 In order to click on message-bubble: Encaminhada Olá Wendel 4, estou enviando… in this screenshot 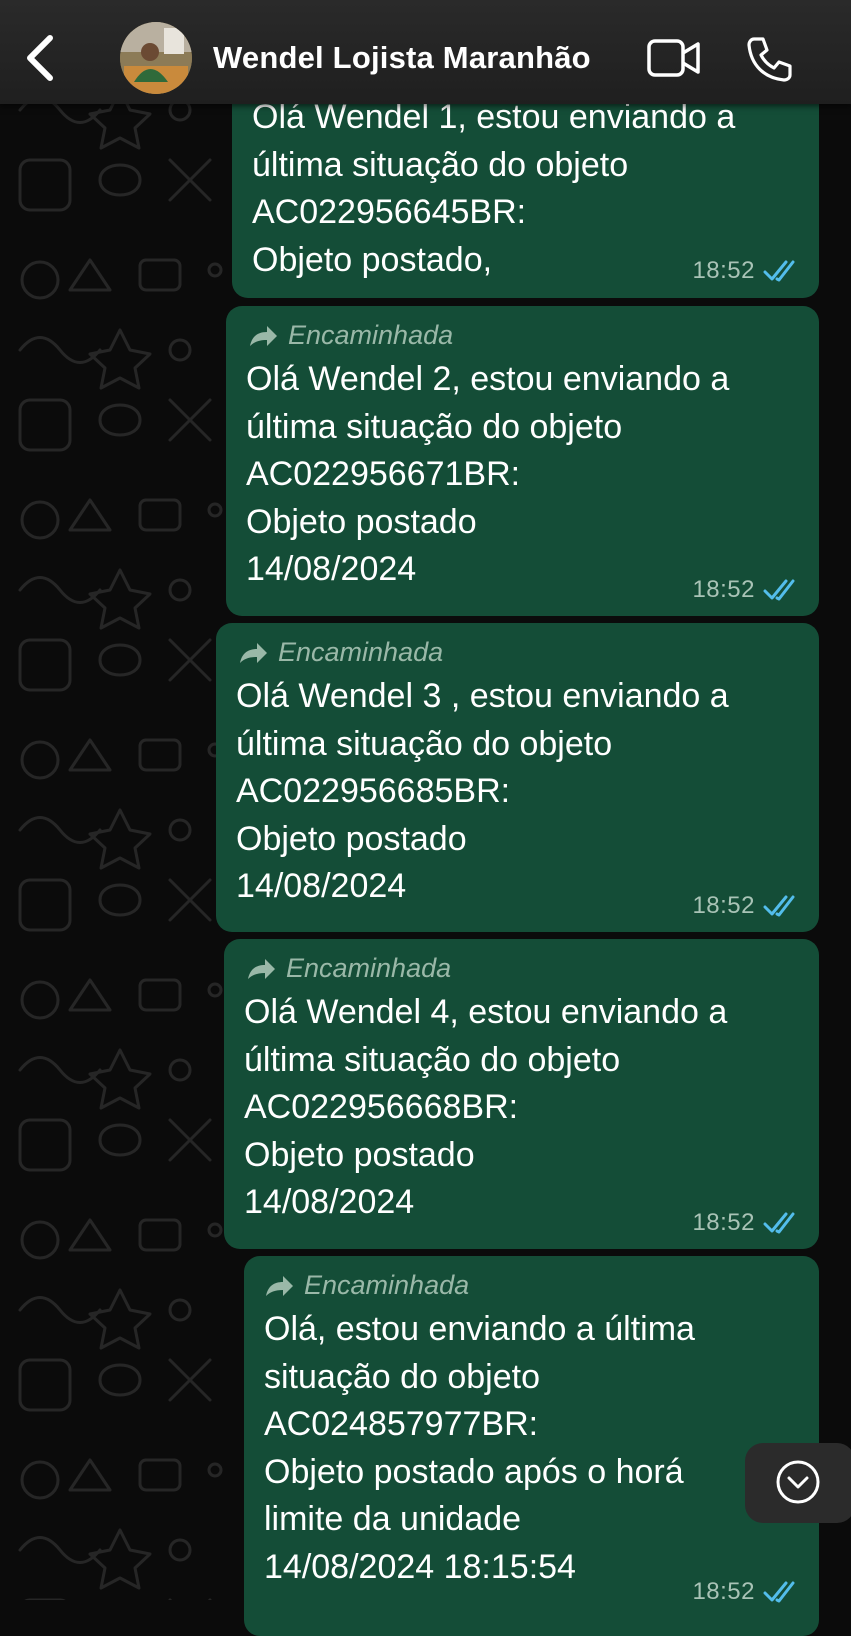, I will do `click(521, 1094)`.